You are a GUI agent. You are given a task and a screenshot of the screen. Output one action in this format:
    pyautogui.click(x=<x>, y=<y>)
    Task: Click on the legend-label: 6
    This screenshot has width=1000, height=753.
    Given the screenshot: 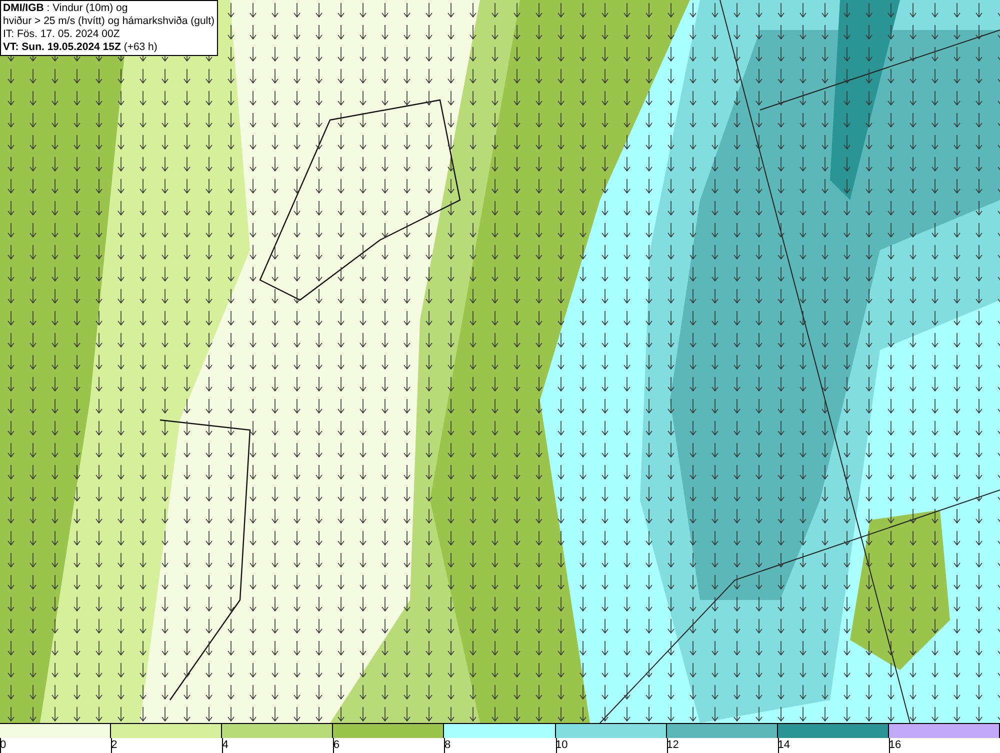 What is the action you would take?
    pyautogui.click(x=336, y=745)
    